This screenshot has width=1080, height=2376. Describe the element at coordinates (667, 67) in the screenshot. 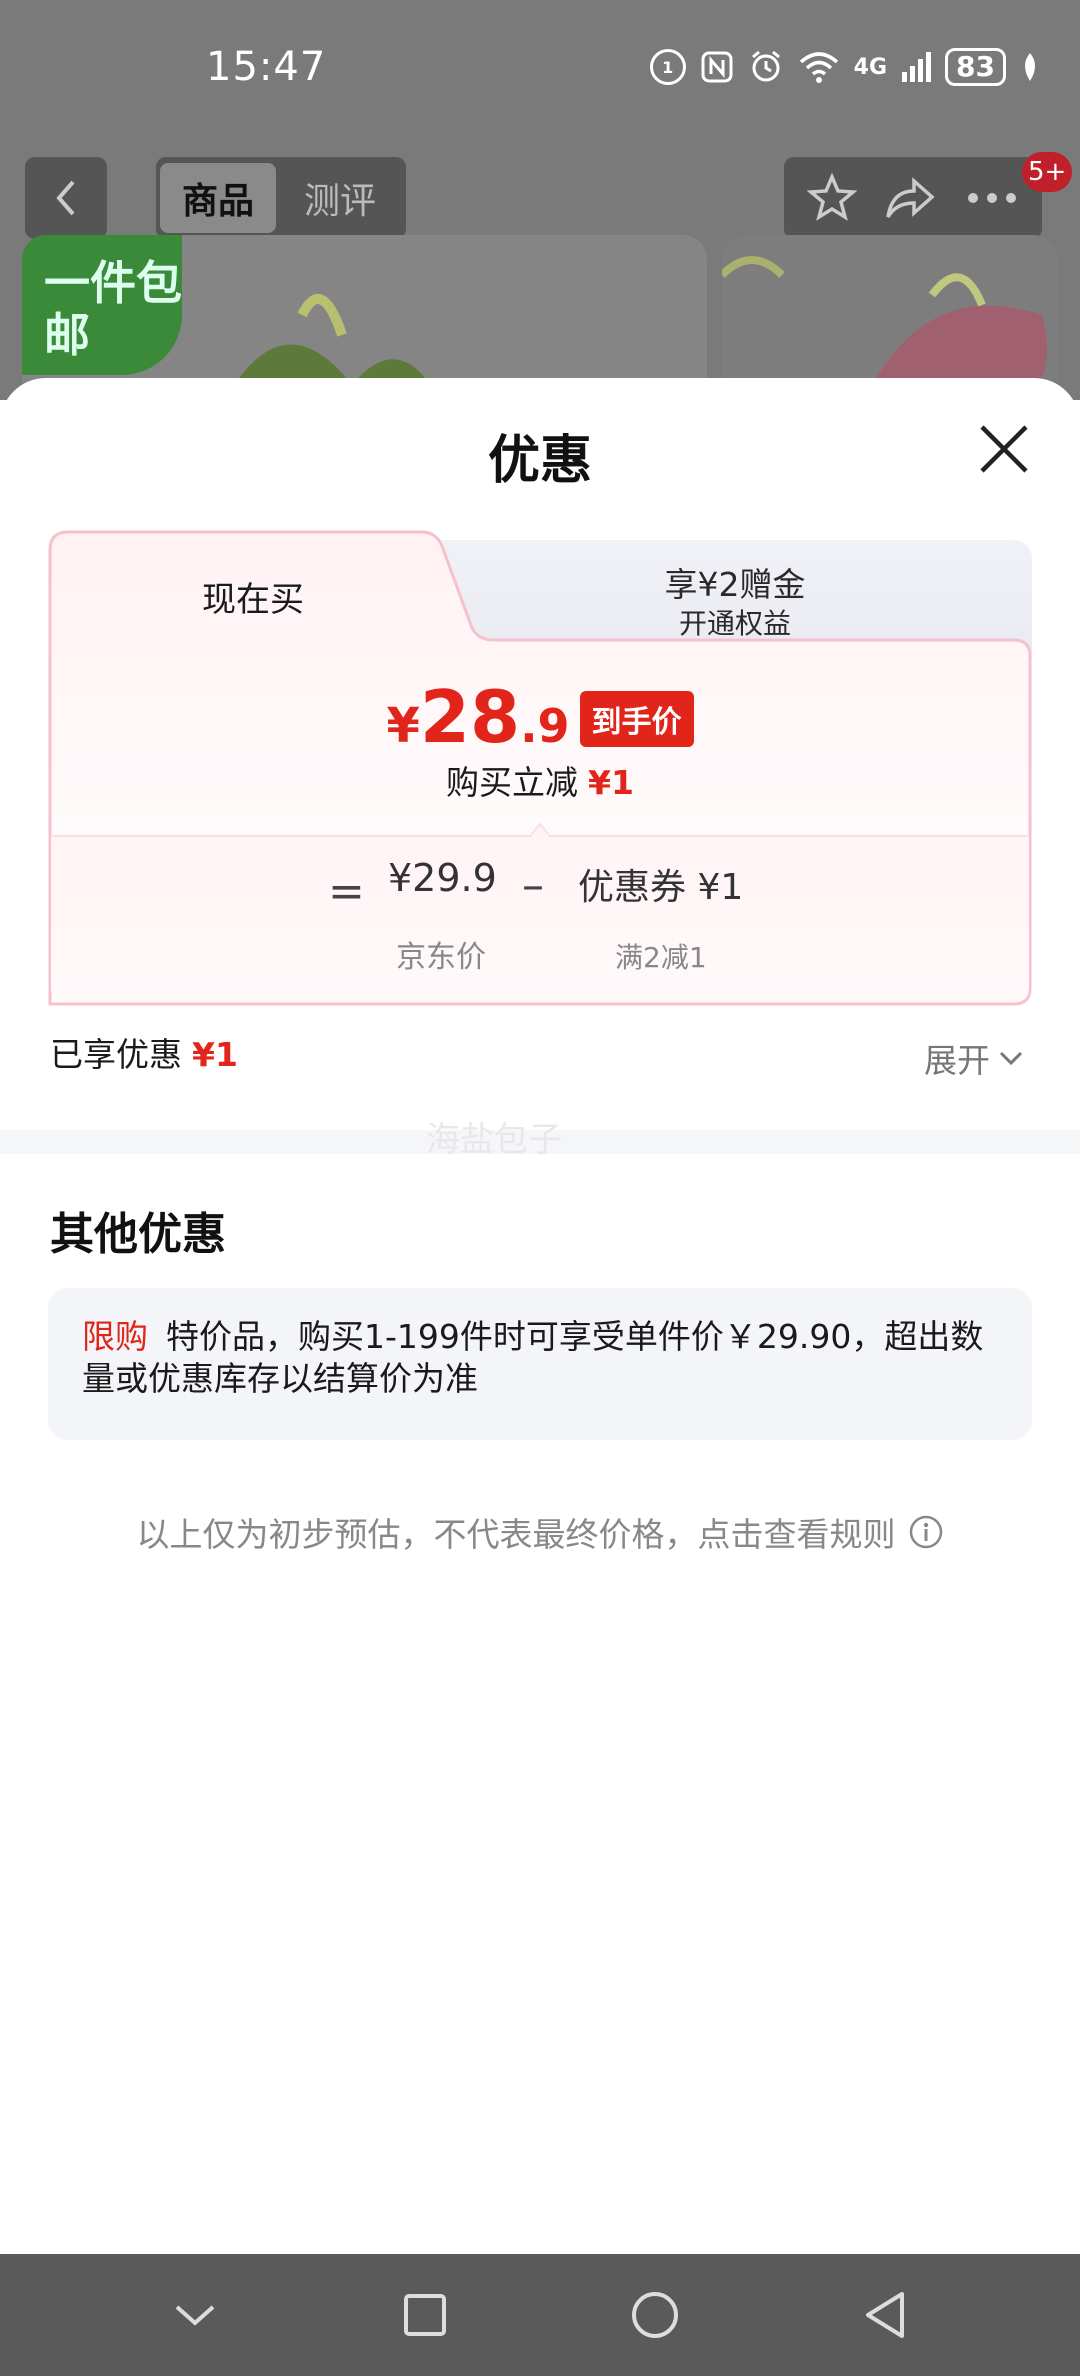

I see `hd-call-icon: 1` at that location.